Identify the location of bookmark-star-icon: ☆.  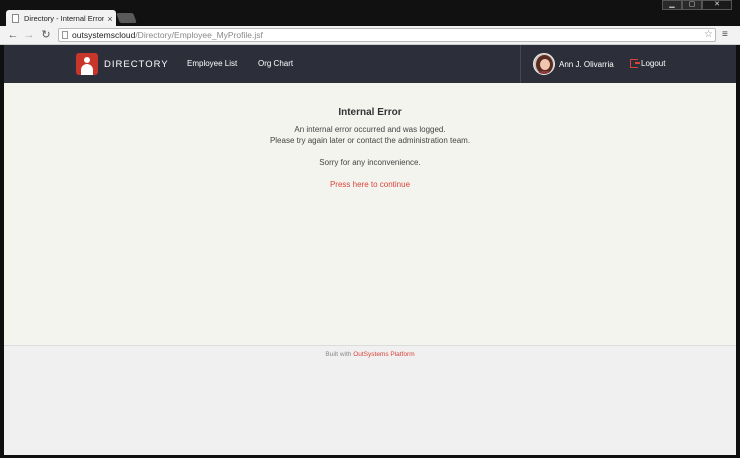
(708, 35).